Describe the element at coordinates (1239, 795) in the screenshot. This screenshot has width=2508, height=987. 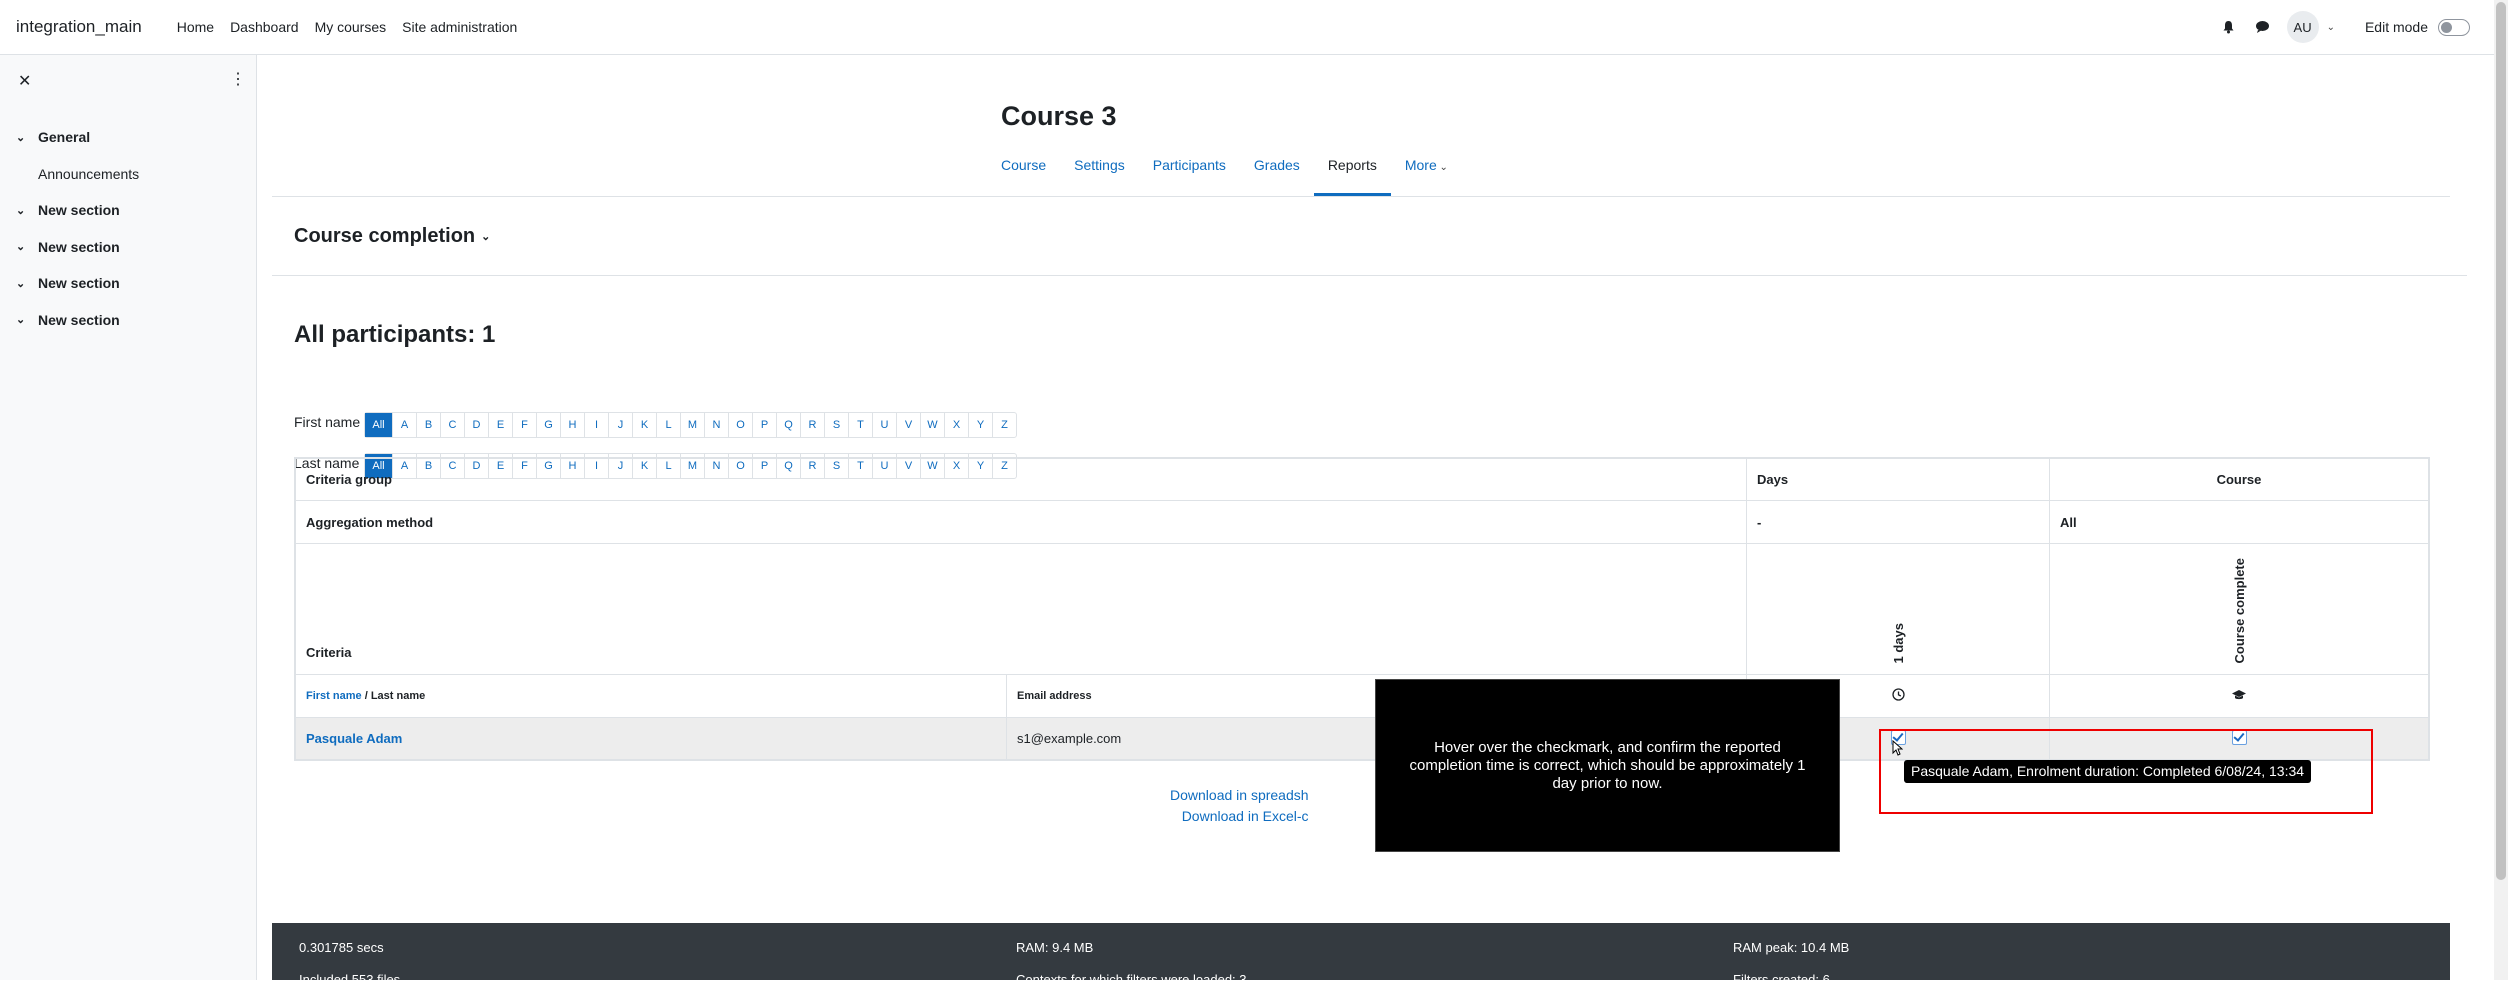
I see `download-spreadsheet-link: Download in spreadsh` at that location.